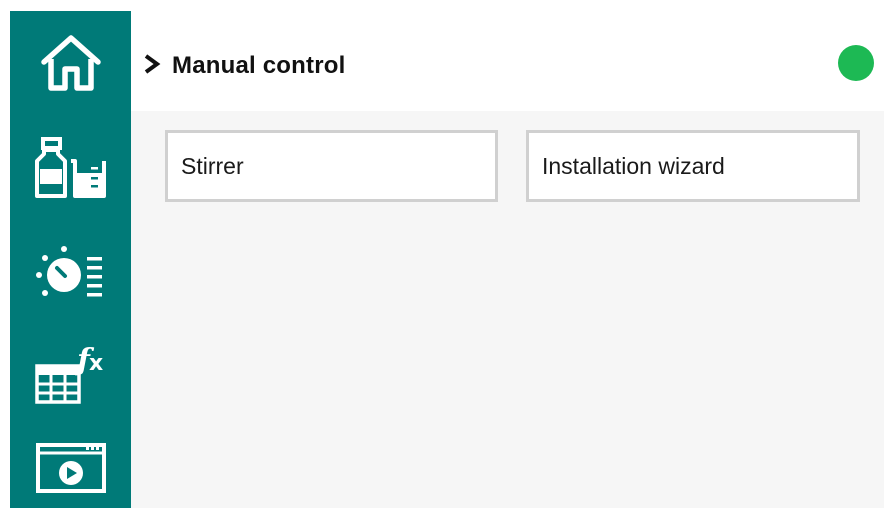 The width and height of the screenshot is (884, 508). I want to click on video-player-icon, so click(70, 468).